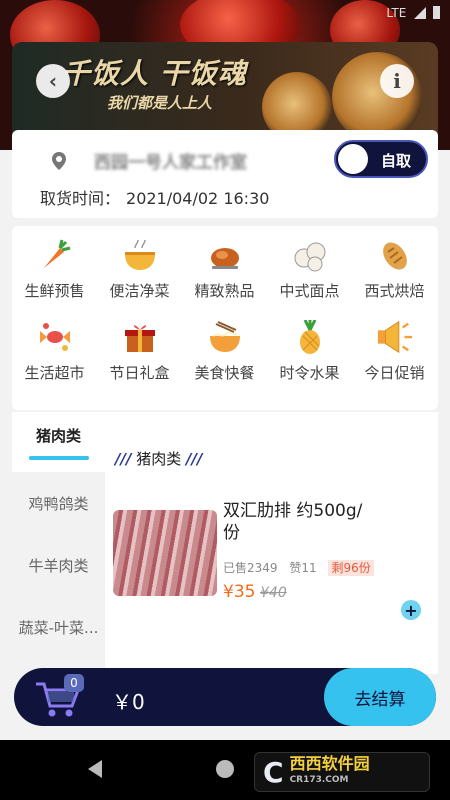  I want to click on category-item: 生鲜预售, so click(54, 268).